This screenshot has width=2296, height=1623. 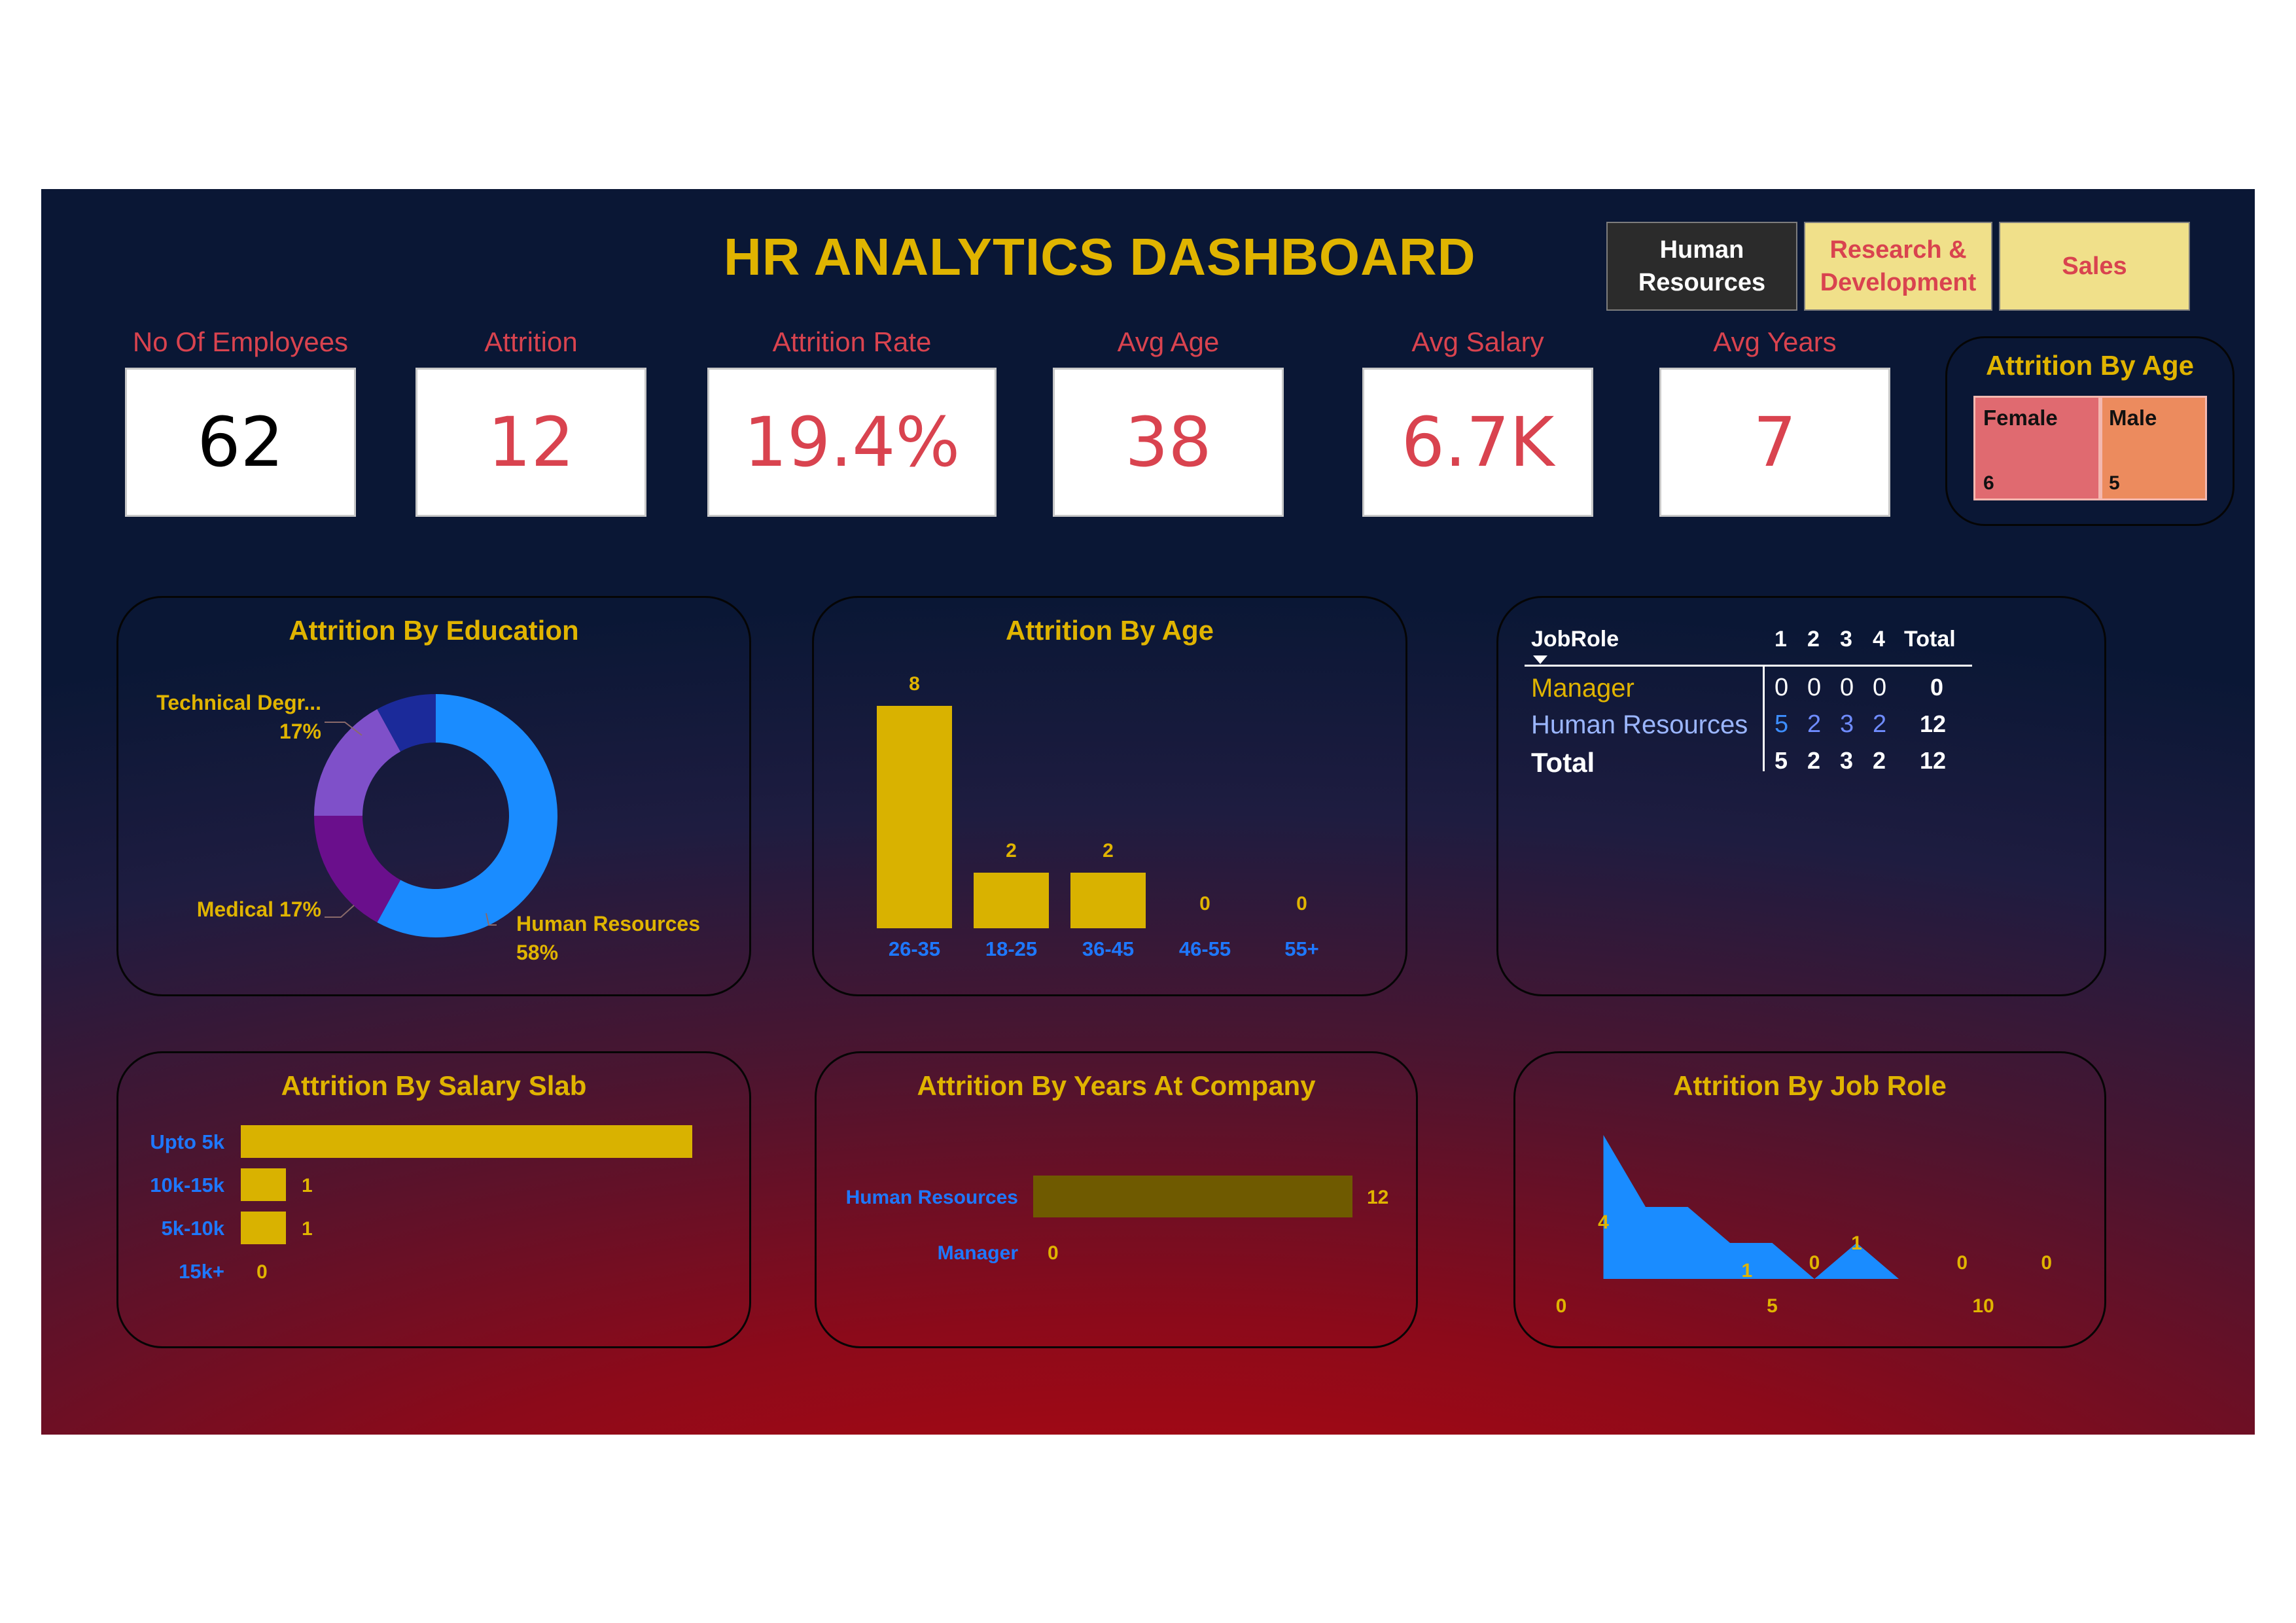 I want to click on kpi-label-attrition-rate: Attrition Rate, so click(x=852, y=341).